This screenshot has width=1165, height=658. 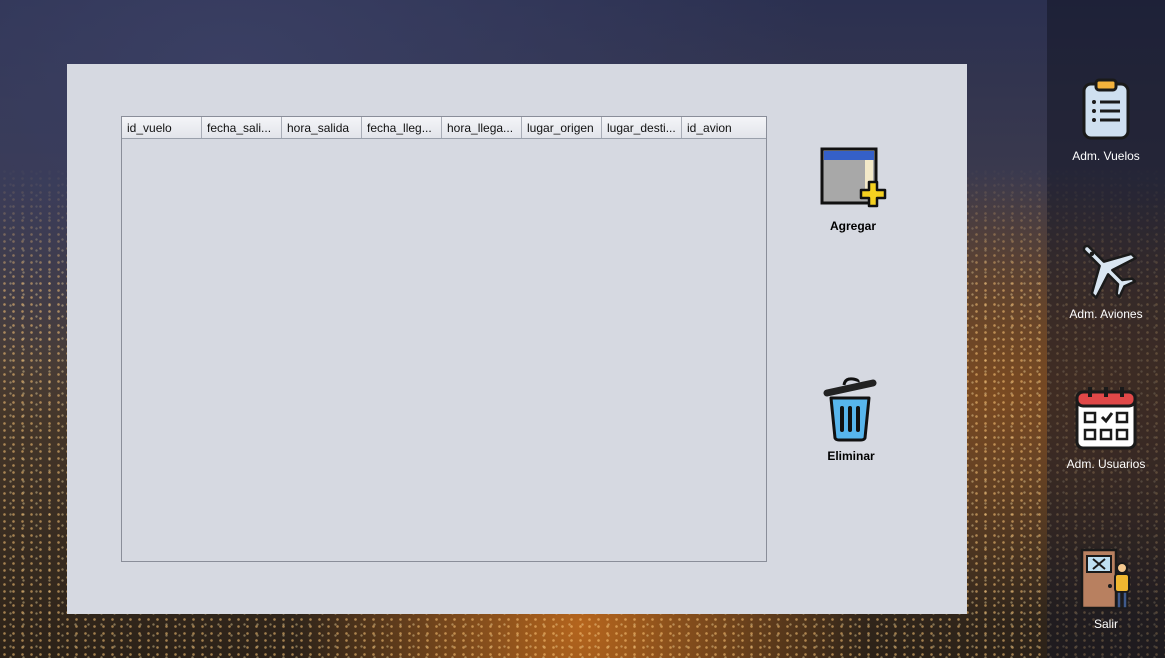 What do you see at coordinates (1106, 464) in the screenshot?
I see `sidebar-item-label: Adm. Usuarios` at bounding box center [1106, 464].